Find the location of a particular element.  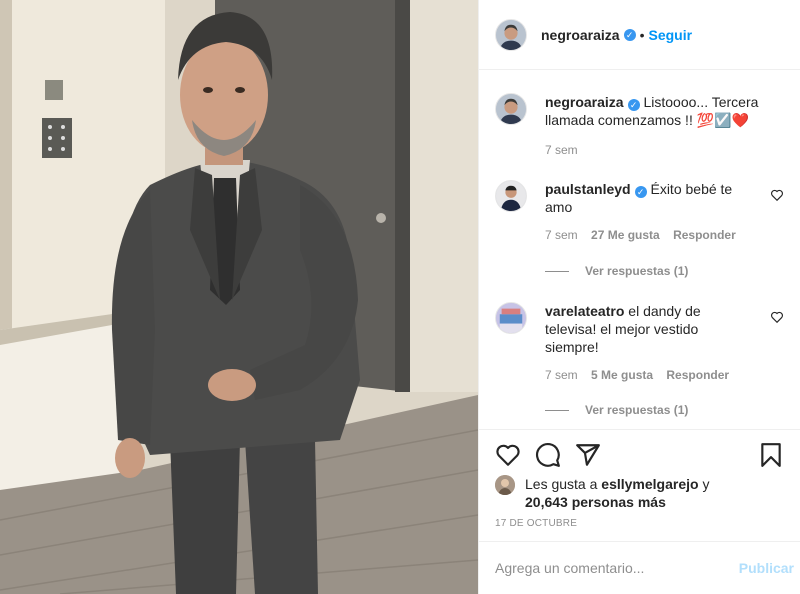

caption-time: 7 sem is located at coordinates (561, 150).